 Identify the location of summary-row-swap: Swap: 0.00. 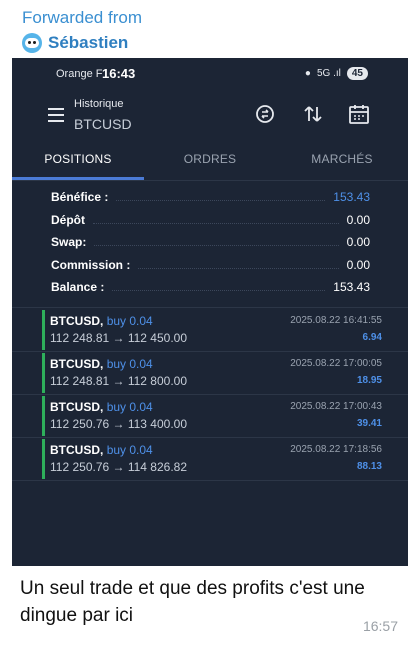
(210, 242).